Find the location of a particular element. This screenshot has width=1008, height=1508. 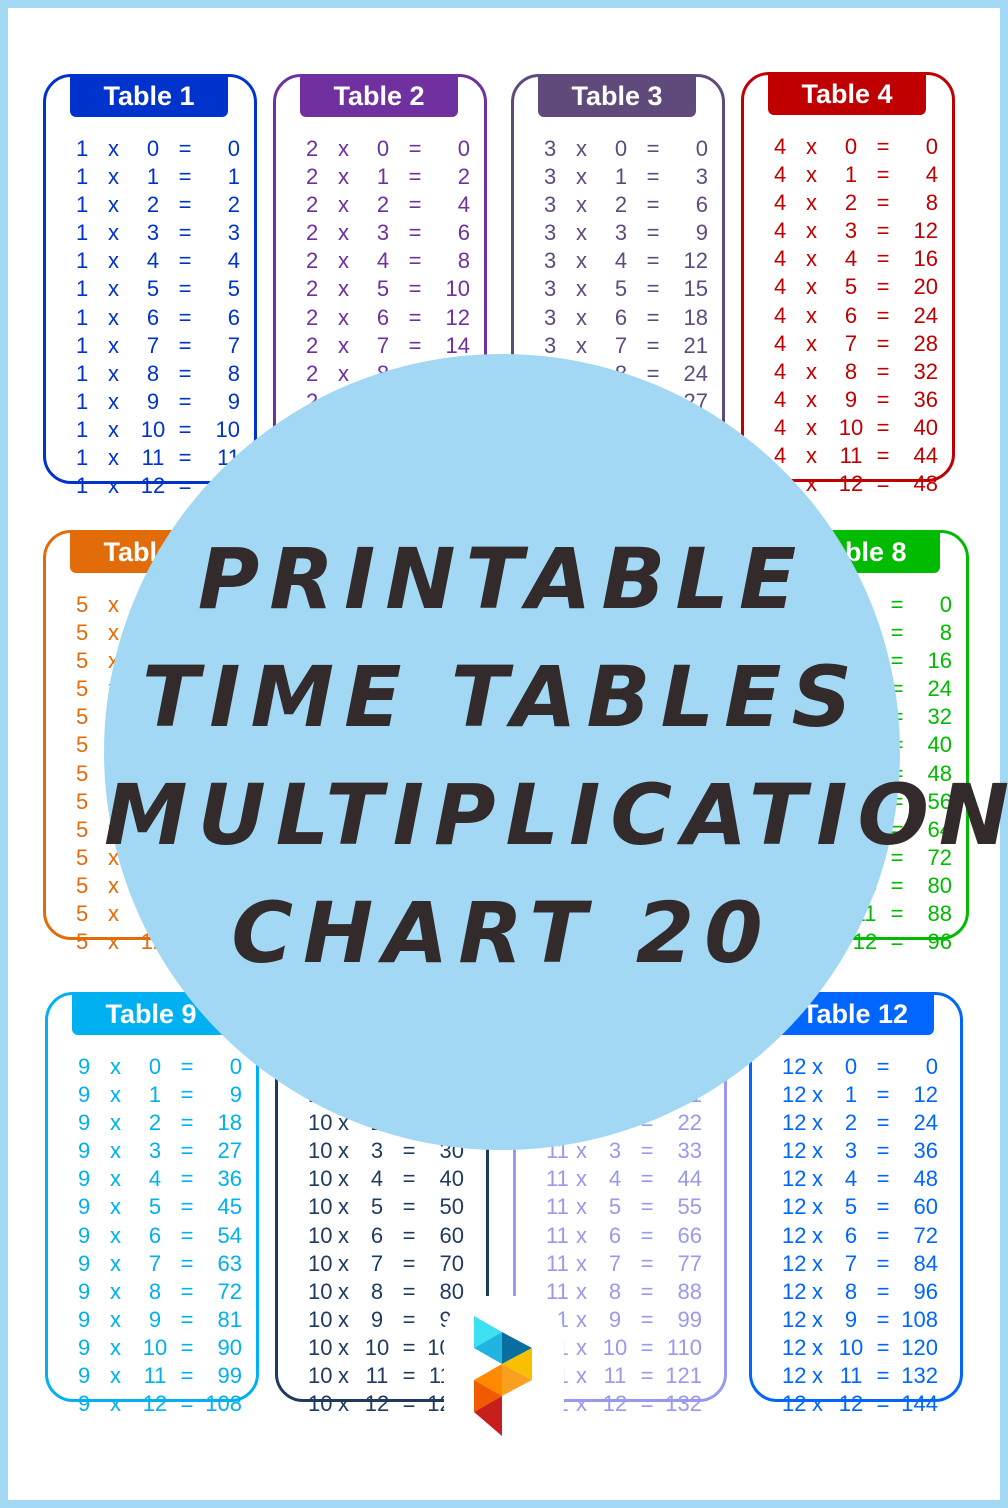

title-line-3: MULTIPLICATION is located at coordinates (556, 815).